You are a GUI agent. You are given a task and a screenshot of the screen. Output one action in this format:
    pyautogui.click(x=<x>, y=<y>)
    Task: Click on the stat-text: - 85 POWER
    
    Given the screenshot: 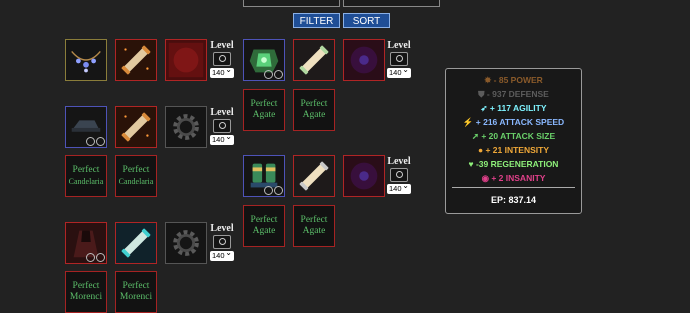 What is the action you would take?
    pyautogui.click(x=518, y=80)
    